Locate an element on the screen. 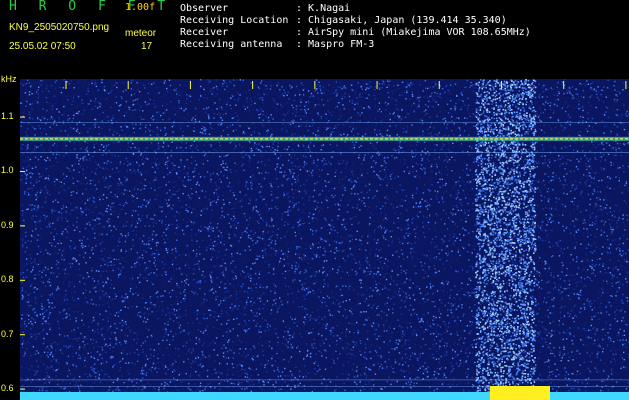 Image resolution: width=629 pixels, height=400 pixels. burst-strength is located at coordinates (520, 393).